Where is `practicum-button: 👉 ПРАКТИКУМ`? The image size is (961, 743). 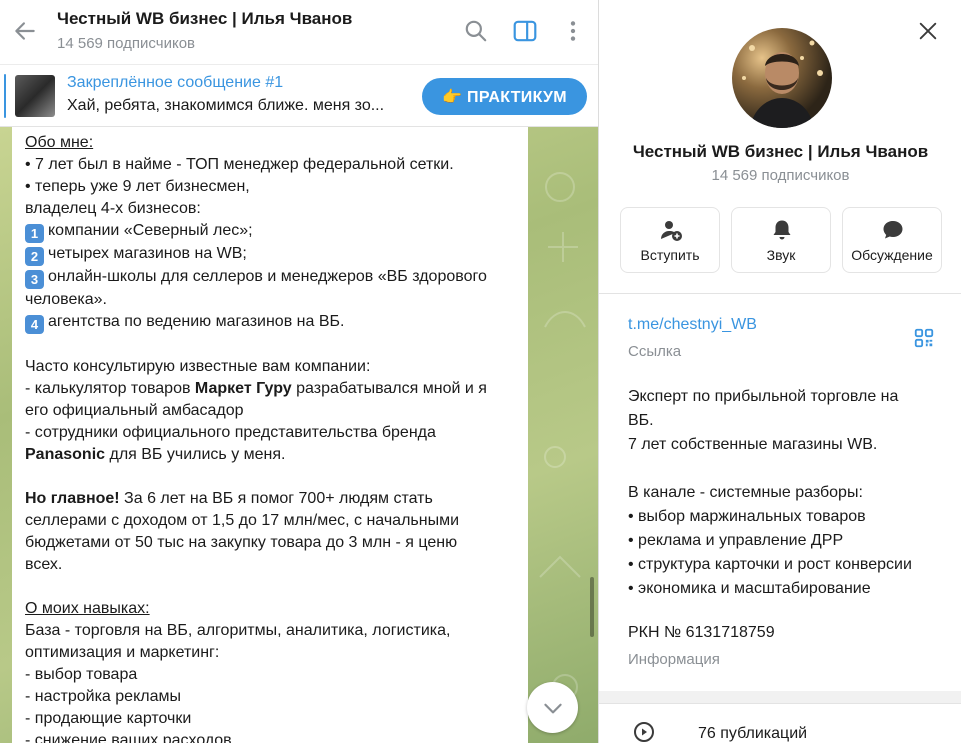
practicum-button: 👉 ПРАКТИКУМ is located at coordinates (504, 96).